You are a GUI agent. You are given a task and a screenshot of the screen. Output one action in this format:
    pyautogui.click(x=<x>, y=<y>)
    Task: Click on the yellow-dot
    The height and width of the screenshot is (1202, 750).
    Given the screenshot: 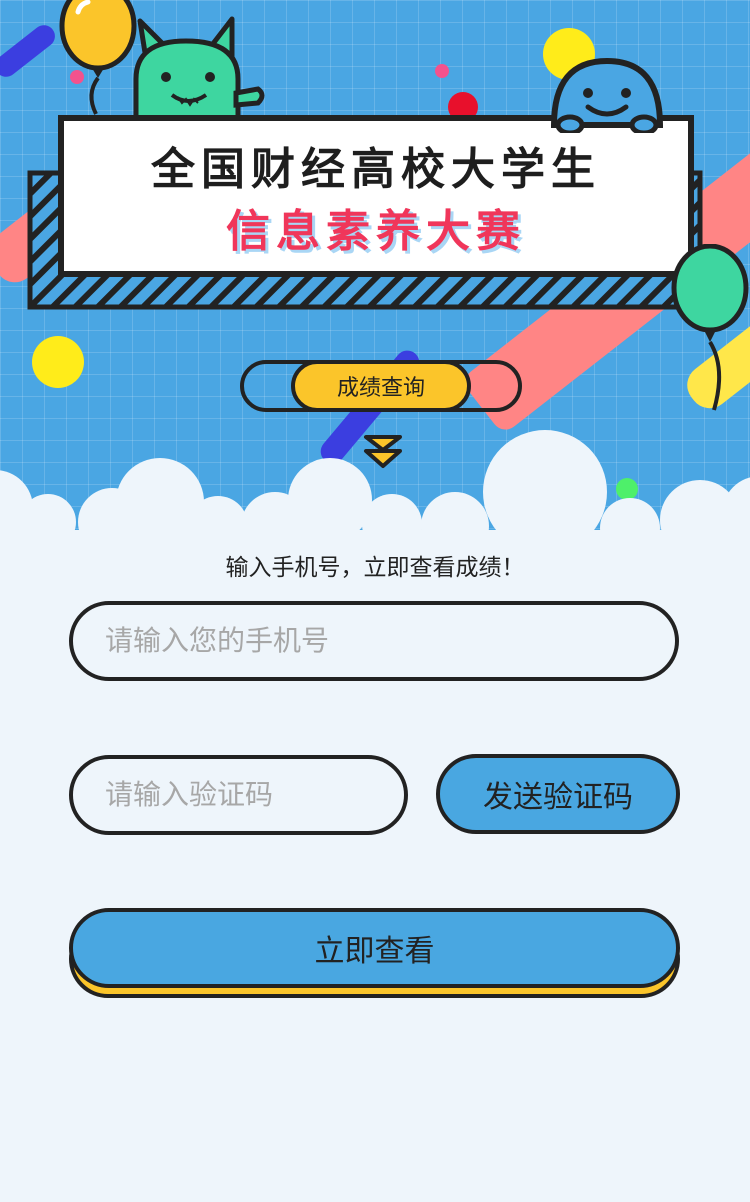 What is the action you would take?
    pyautogui.click(x=58, y=362)
    